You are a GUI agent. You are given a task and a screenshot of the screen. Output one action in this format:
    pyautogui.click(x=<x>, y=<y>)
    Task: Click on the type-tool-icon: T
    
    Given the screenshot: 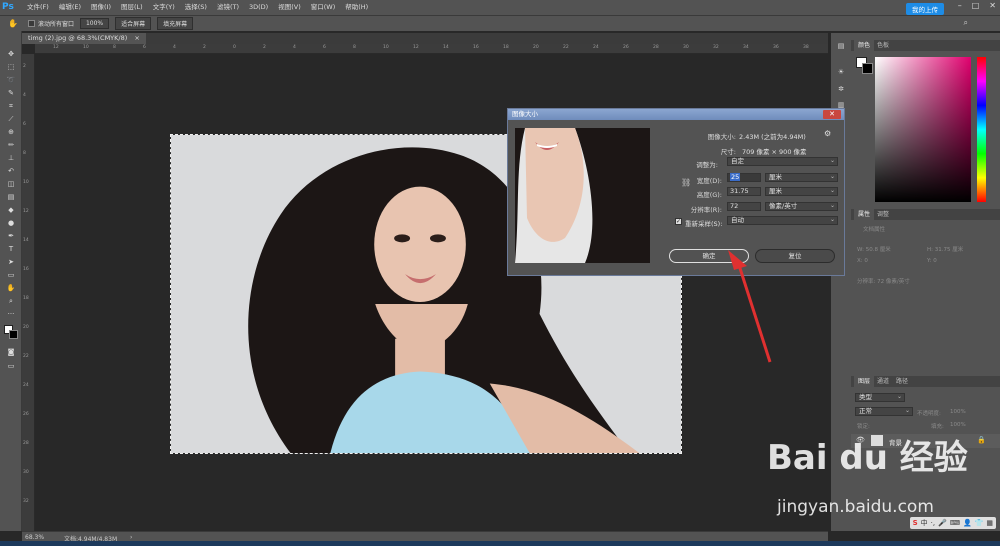 What is the action you would take?
    pyautogui.click(x=11, y=249)
    